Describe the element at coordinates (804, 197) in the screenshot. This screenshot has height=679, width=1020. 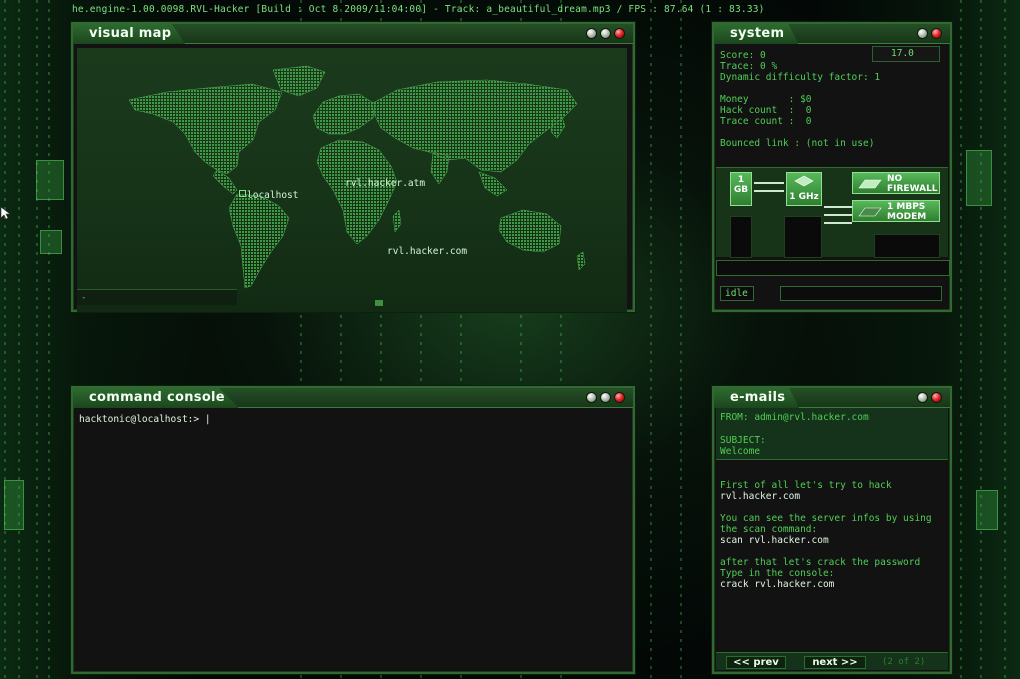
I see `cpu-label: 1 GHz` at that location.